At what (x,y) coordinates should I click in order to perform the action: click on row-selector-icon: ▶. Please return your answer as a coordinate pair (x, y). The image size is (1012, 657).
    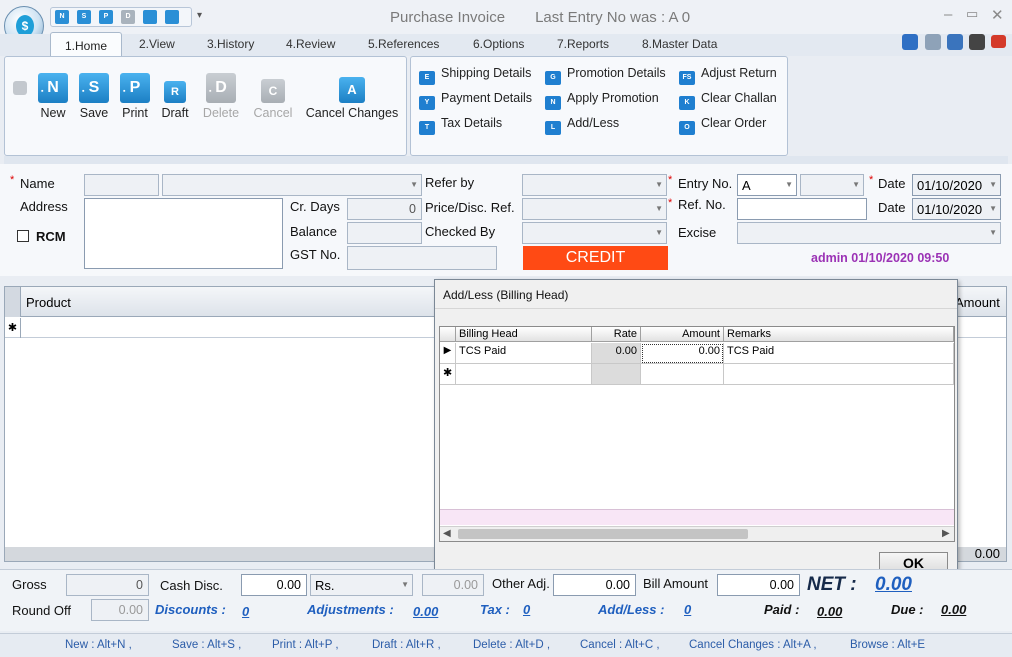
    Looking at the image, I should click on (448, 353).